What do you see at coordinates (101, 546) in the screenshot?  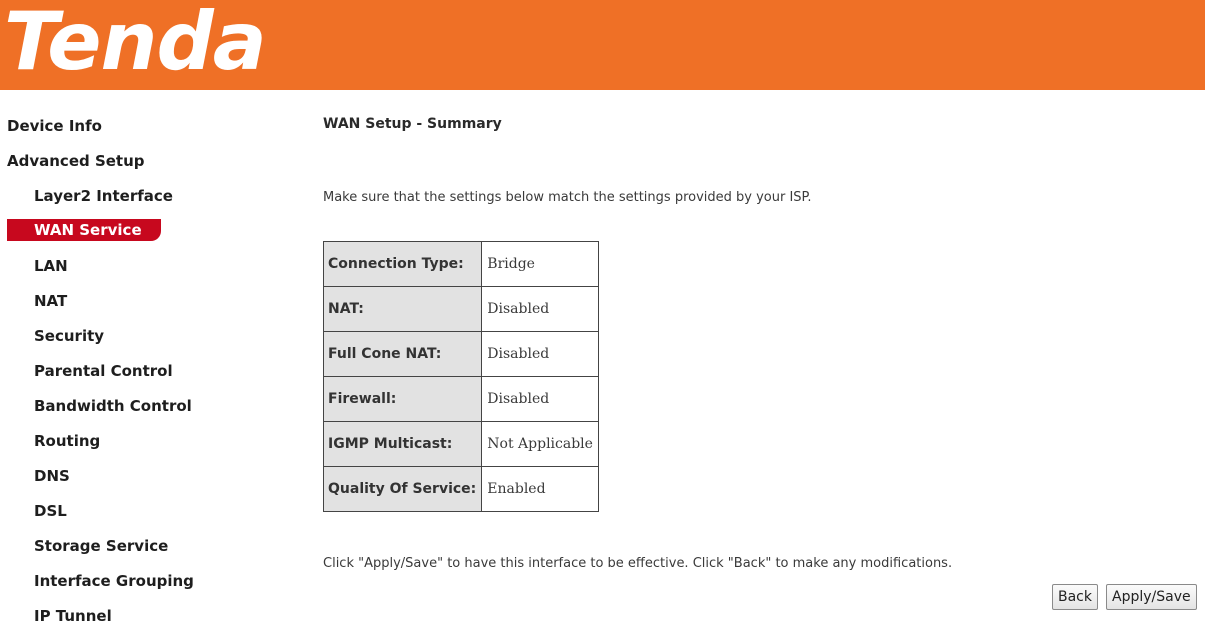 I see `sidebar-item-storage-service: Storage Service` at bounding box center [101, 546].